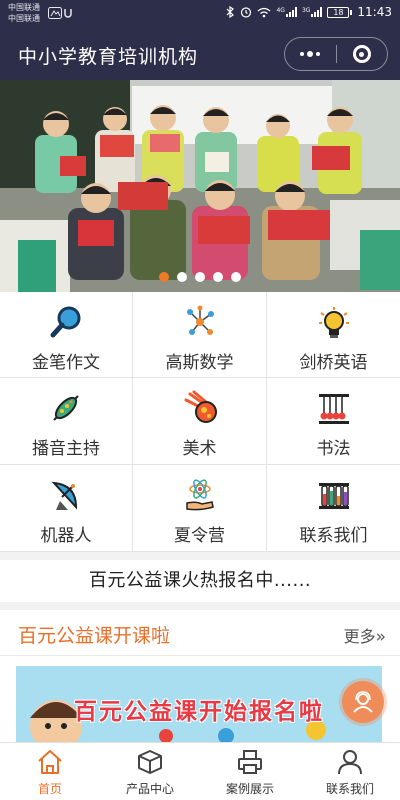 This screenshot has width=400, height=800. I want to click on category-label: 联系我们, so click(333, 536).